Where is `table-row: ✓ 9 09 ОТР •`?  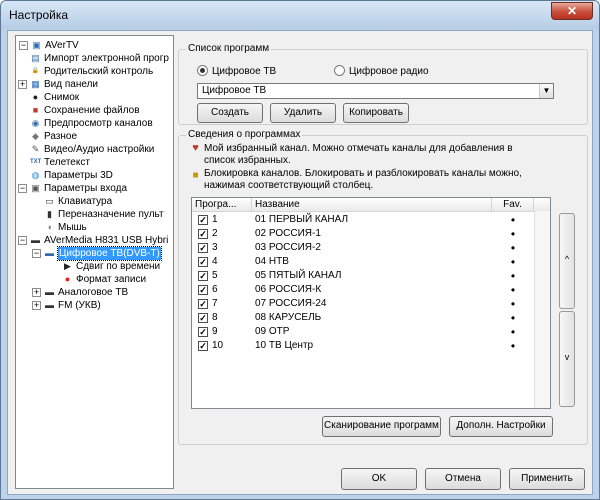 table-row: ✓ 9 09 ОТР • is located at coordinates (371, 332).